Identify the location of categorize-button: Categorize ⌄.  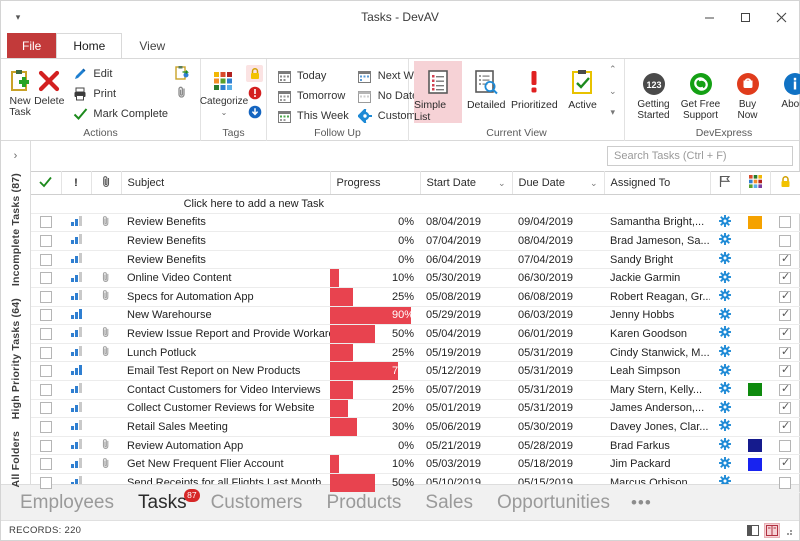
(224, 90).